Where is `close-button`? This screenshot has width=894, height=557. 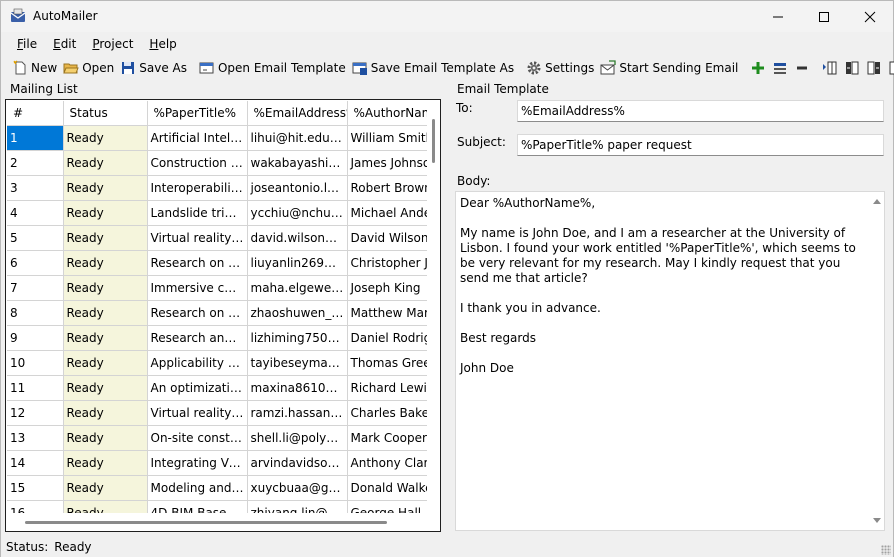 close-button is located at coordinates (870, 16).